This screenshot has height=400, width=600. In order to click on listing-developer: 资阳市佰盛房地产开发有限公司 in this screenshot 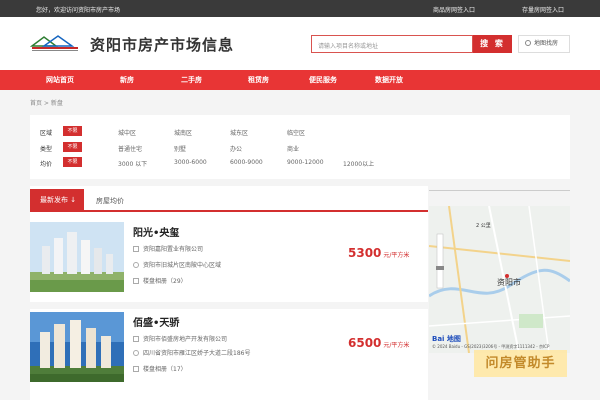, I will do `click(180, 338)`.